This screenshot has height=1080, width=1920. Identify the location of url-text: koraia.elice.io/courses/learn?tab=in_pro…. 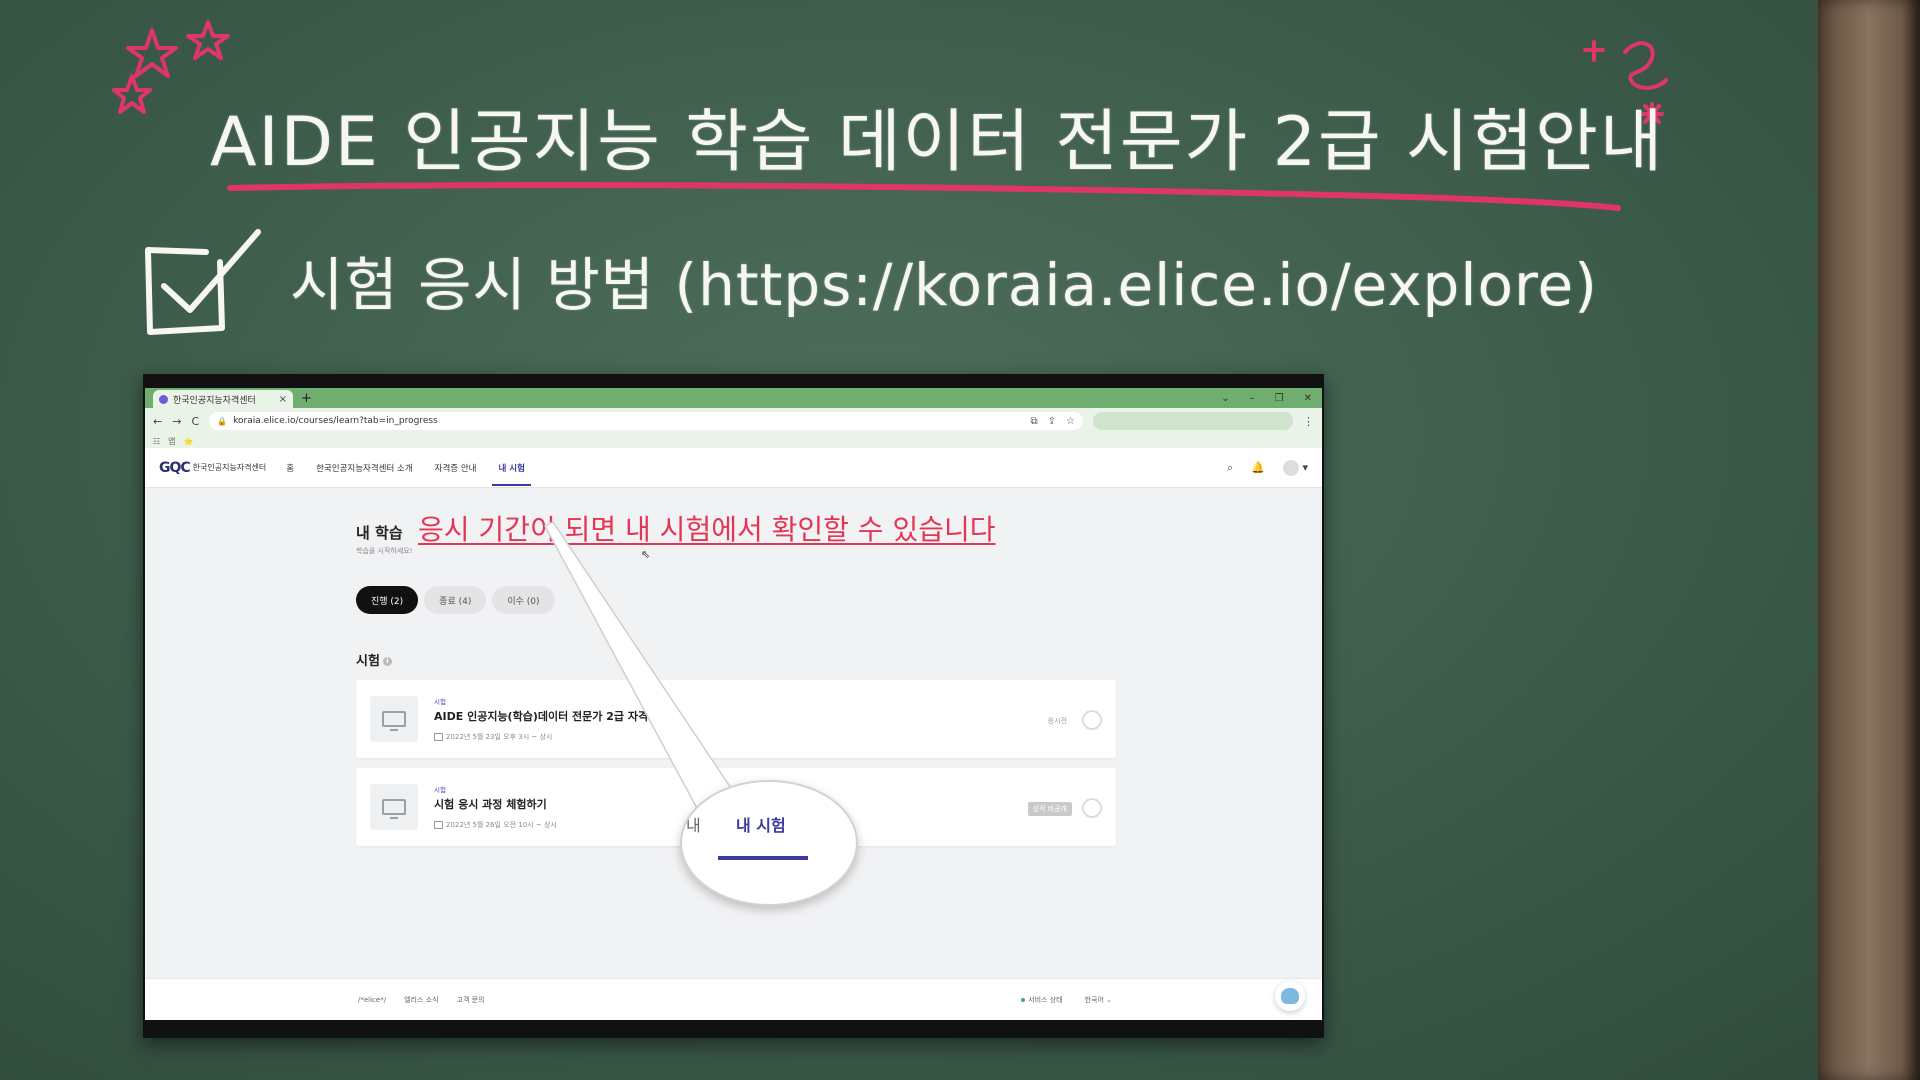
(335, 421).